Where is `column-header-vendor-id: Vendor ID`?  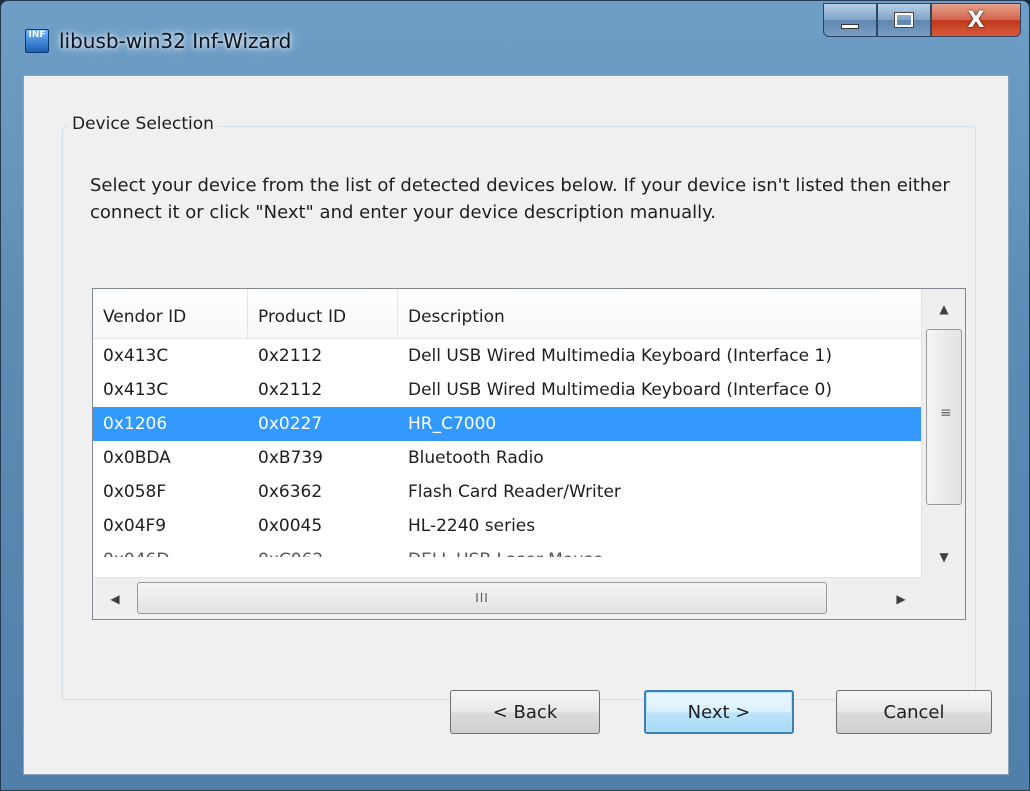
column-header-vendor-id: Vendor ID is located at coordinates (170, 314).